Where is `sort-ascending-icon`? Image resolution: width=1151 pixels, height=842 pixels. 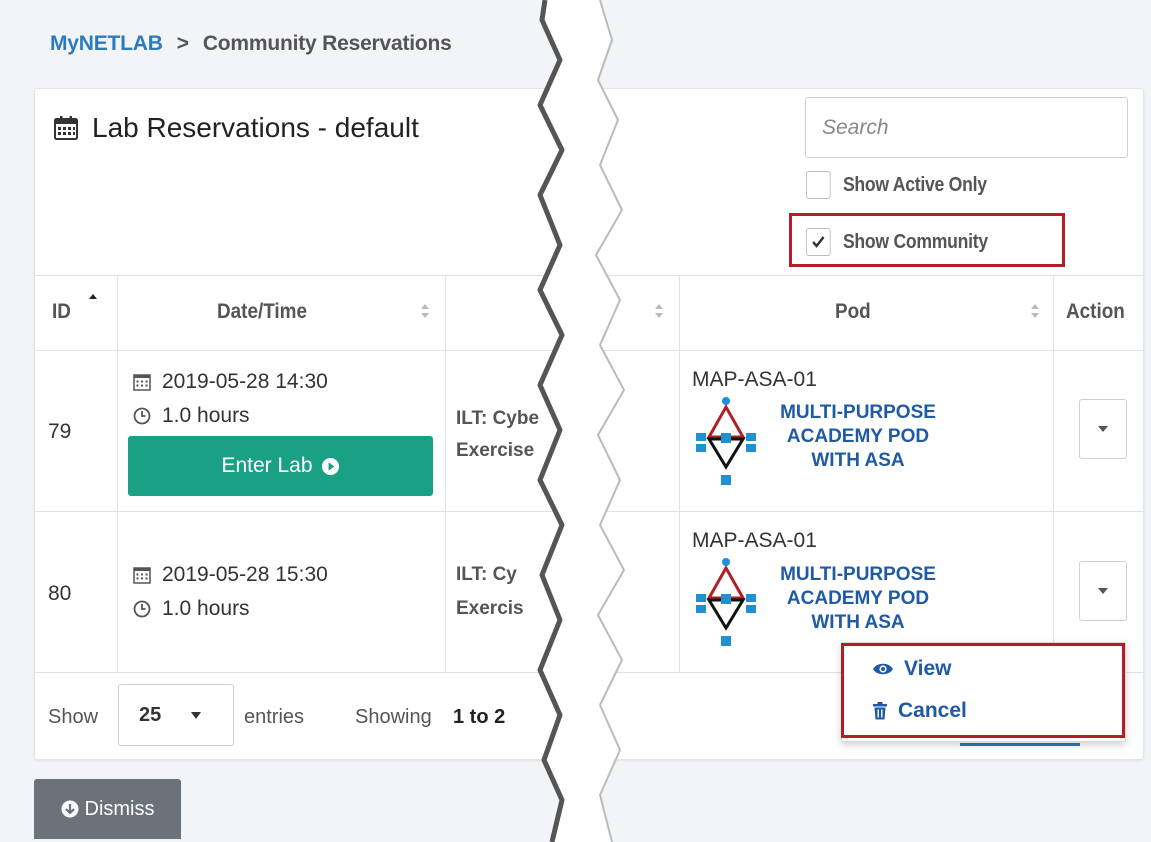 sort-ascending-icon is located at coordinates (93, 300).